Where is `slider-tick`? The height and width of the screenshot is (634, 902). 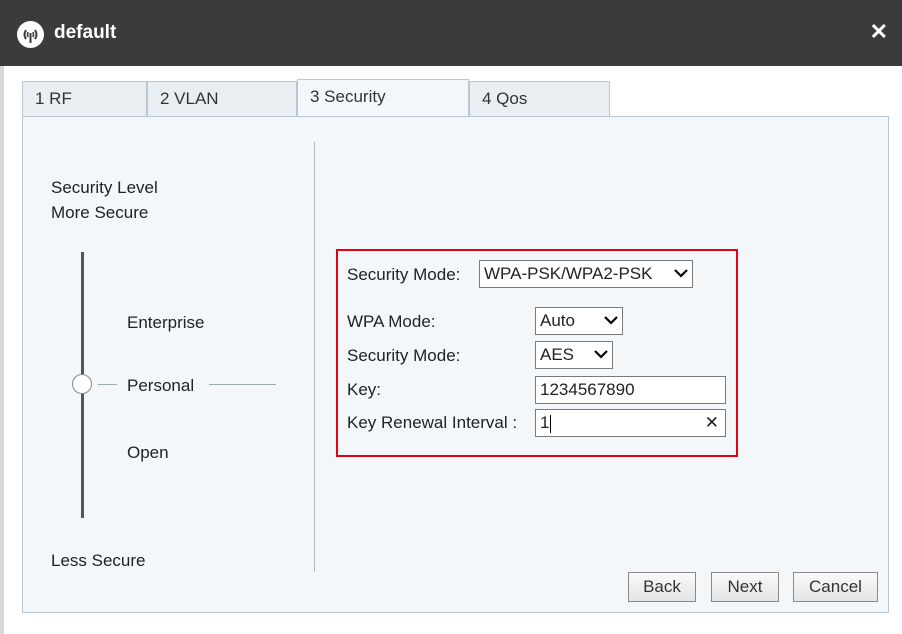 slider-tick is located at coordinates (107, 384).